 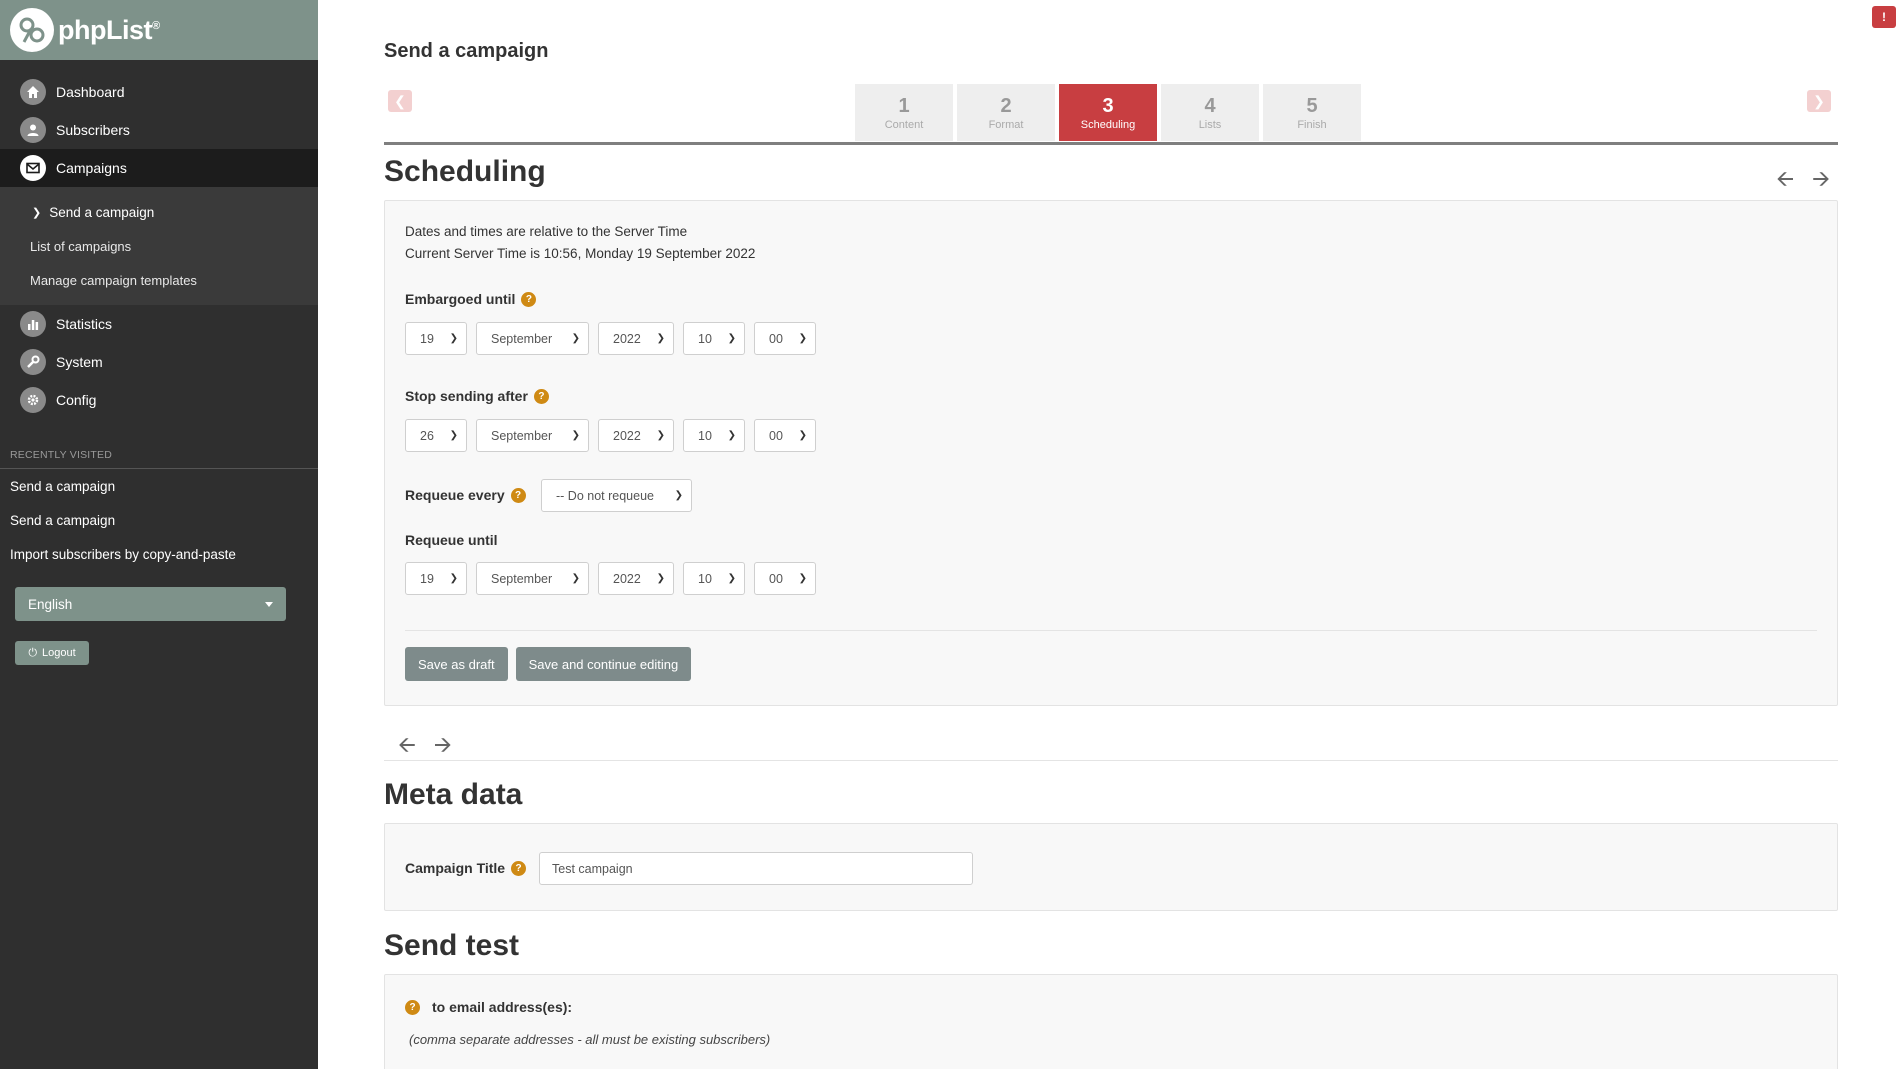 I want to click on step-tab-scheduling: 3 Scheduling, so click(x=1108, y=112).